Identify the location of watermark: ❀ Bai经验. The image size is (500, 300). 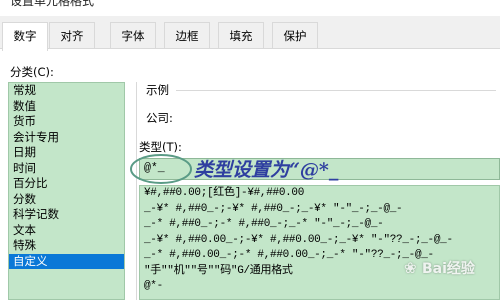
(450, 268).